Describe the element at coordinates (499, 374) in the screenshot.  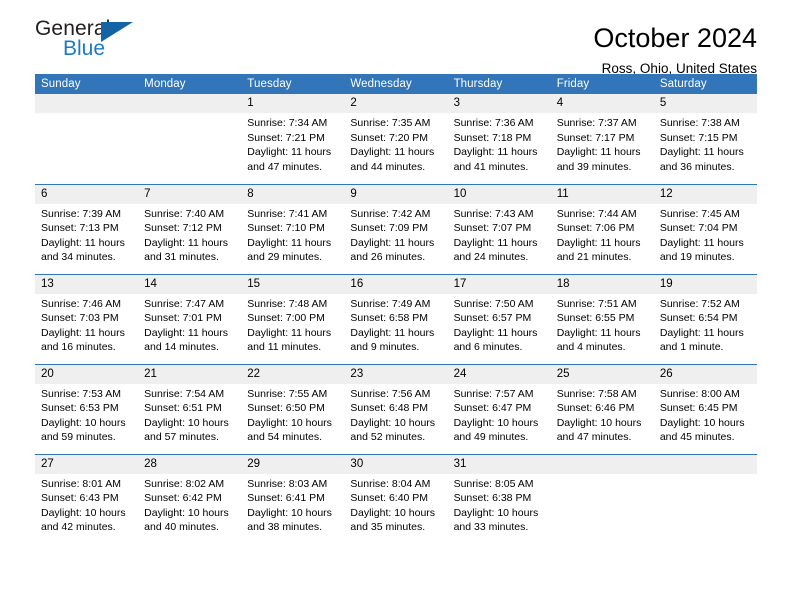
I see `day-number: 24` at that location.